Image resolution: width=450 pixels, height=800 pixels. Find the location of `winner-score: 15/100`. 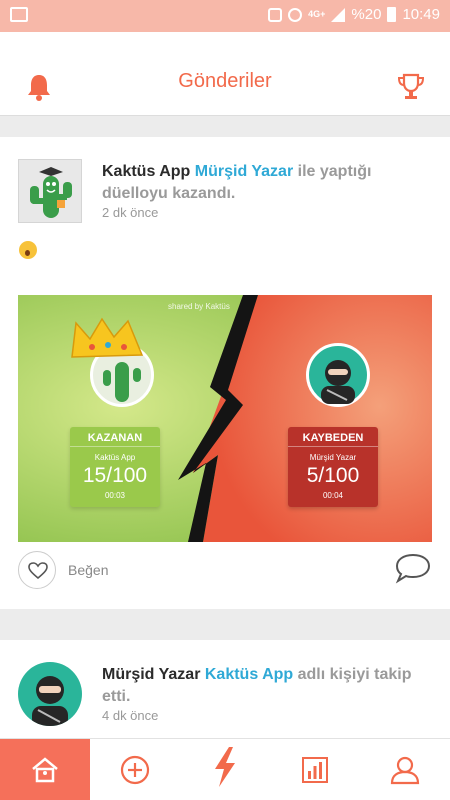

winner-score: 15/100 is located at coordinates (115, 475).